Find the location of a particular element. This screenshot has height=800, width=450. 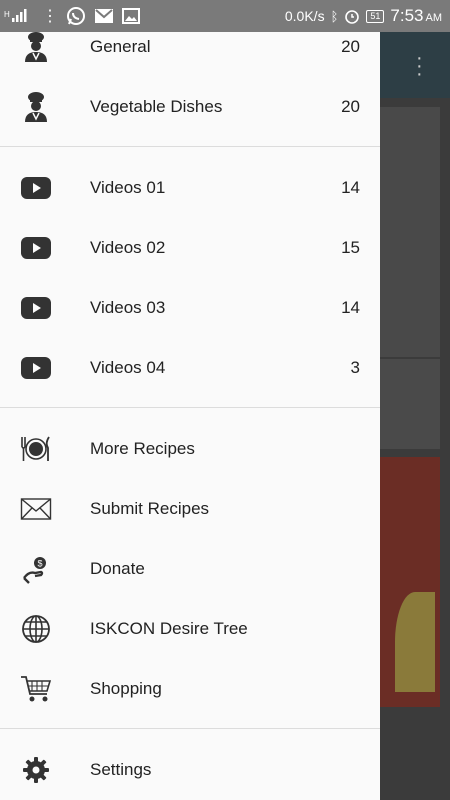

background-card-footer is located at coordinates (410, 404).